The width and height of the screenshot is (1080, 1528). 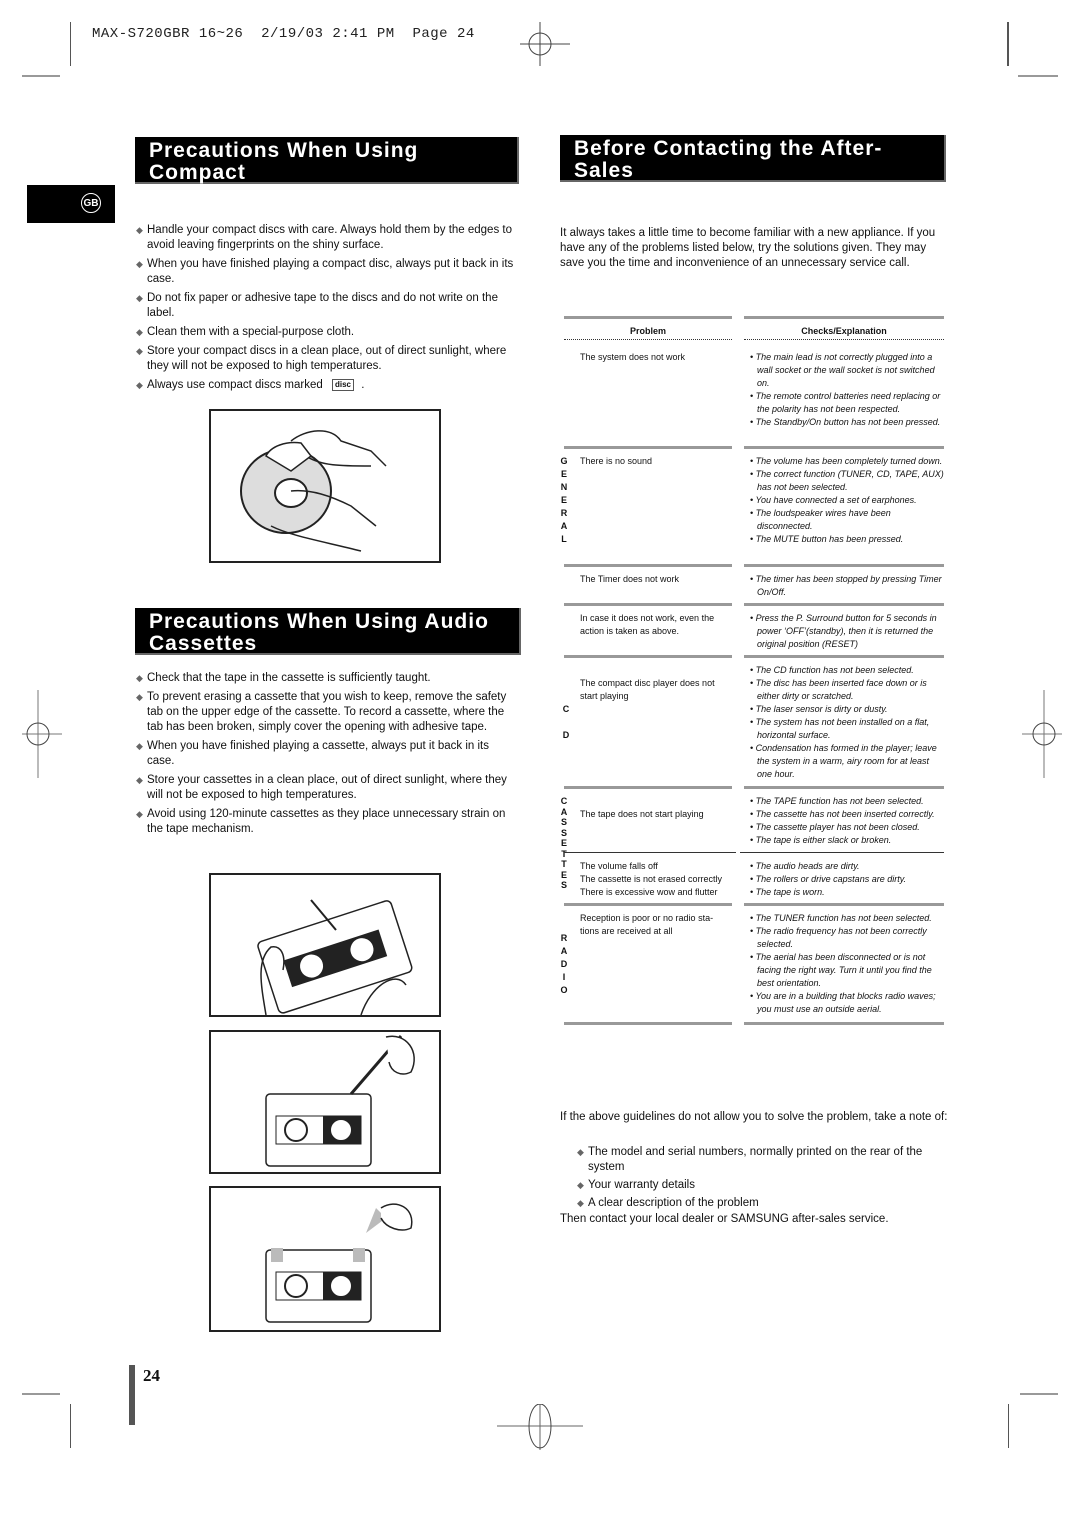 What do you see at coordinates (284, 161) in the screenshot?
I see `heading-line: Precautions When Using Compact` at bounding box center [284, 161].